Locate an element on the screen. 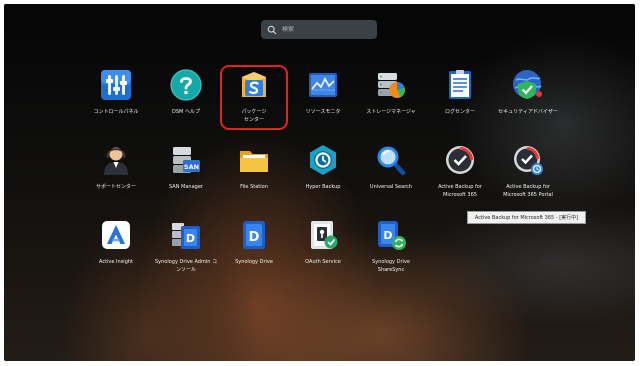 Image resolution: width=640 pixels, height=366 pixels. app-label: Active Backup for Microsoft 365 is located at coordinates (460, 191).